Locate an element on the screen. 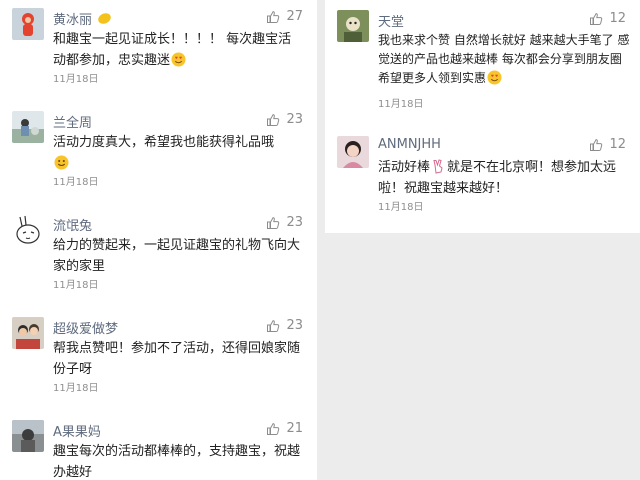 The height and width of the screenshot is (480, 640). comment-text-body: 活动好棒 is located at coordinates (404, 167).